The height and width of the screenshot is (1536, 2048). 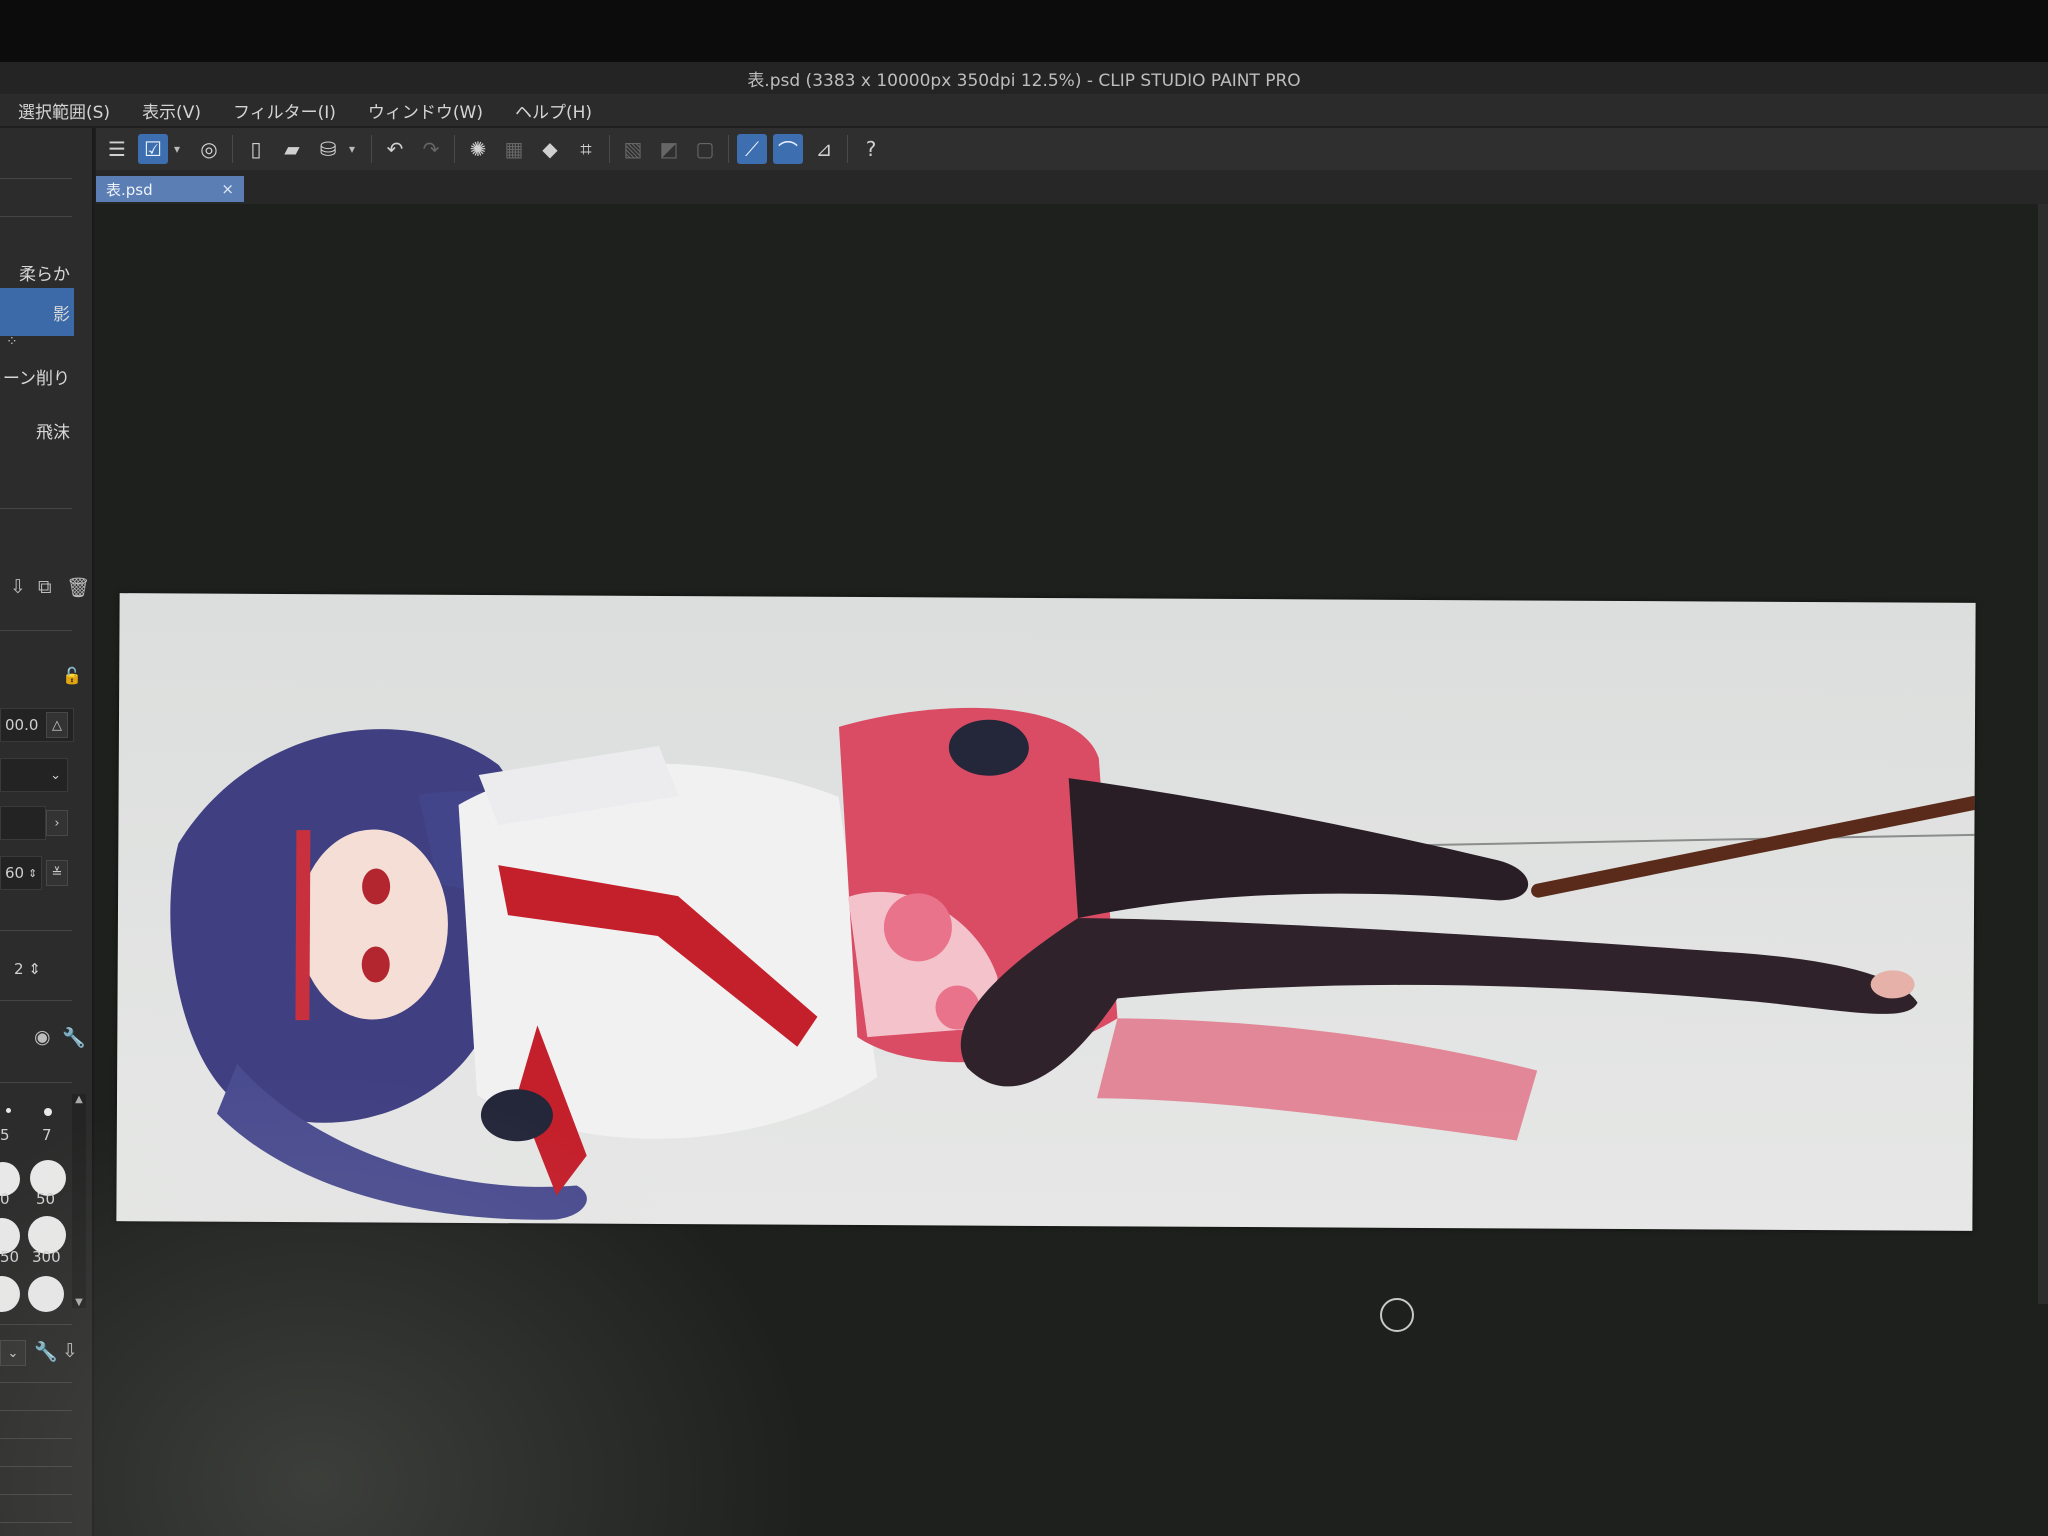 I want to click on menu-select: 選択範囲(S), so click(x=64, y=110).